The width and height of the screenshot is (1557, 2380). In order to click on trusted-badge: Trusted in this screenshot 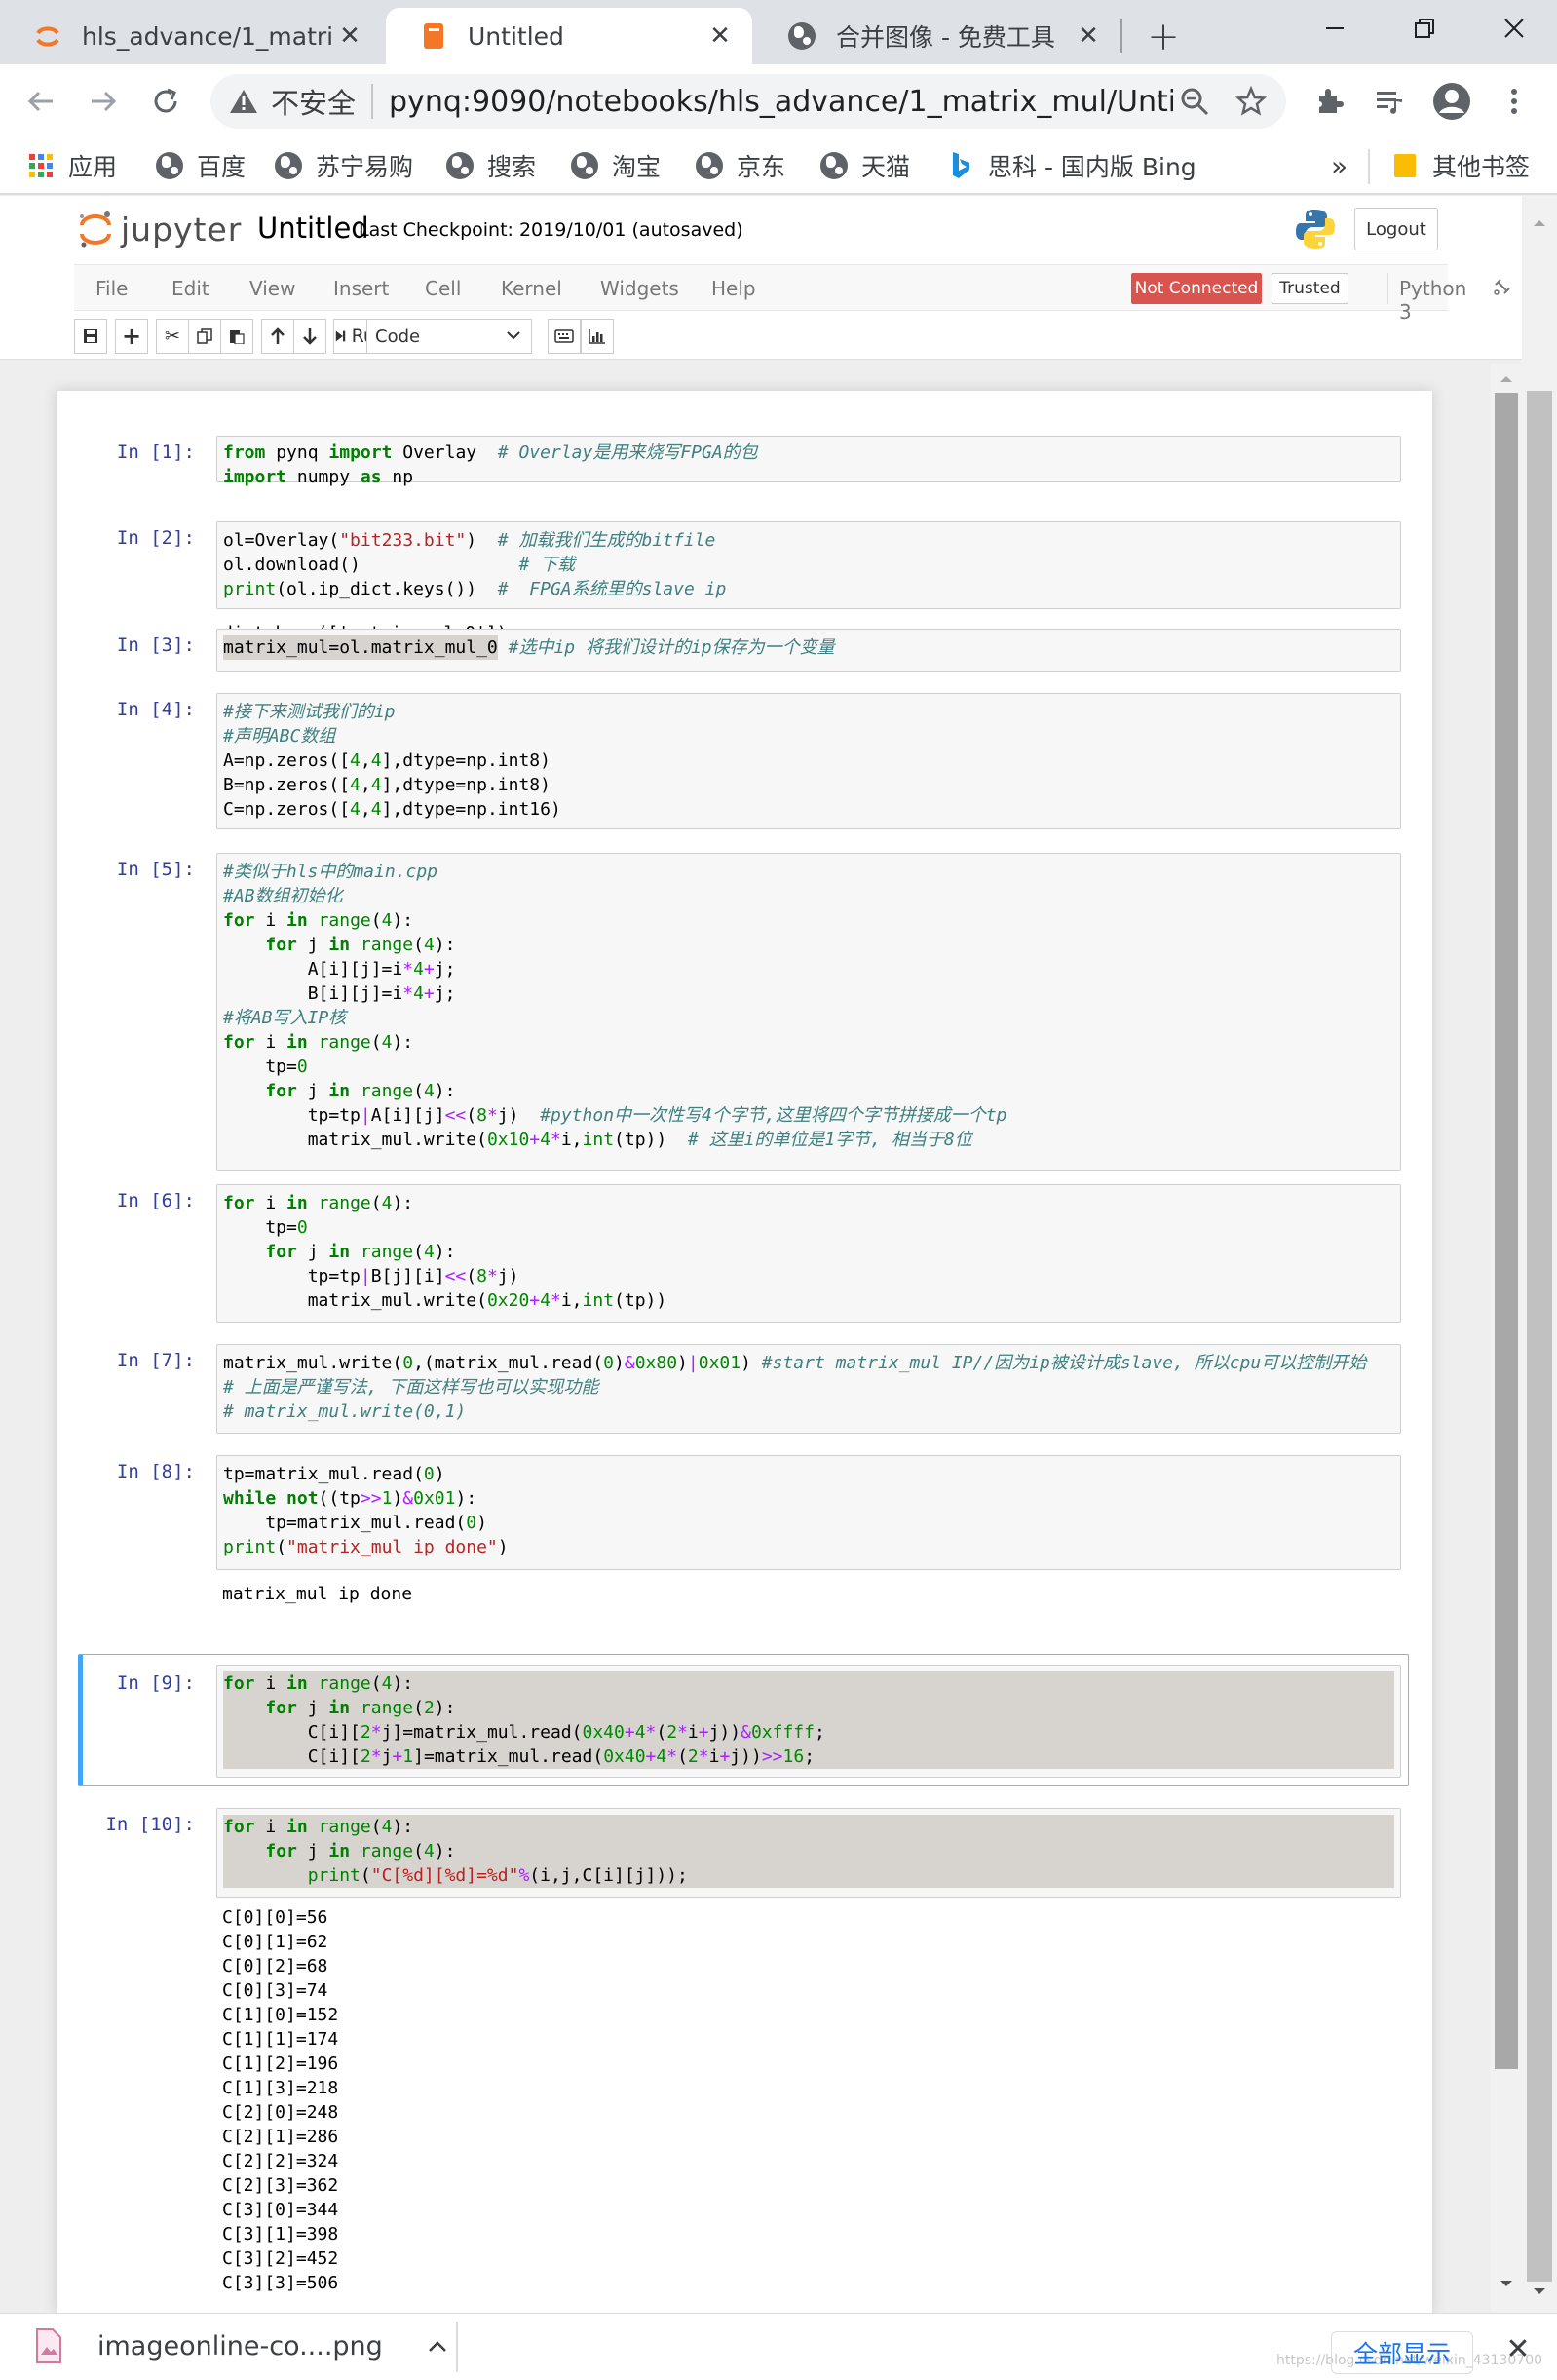, I will do `click(1310, 288)`.